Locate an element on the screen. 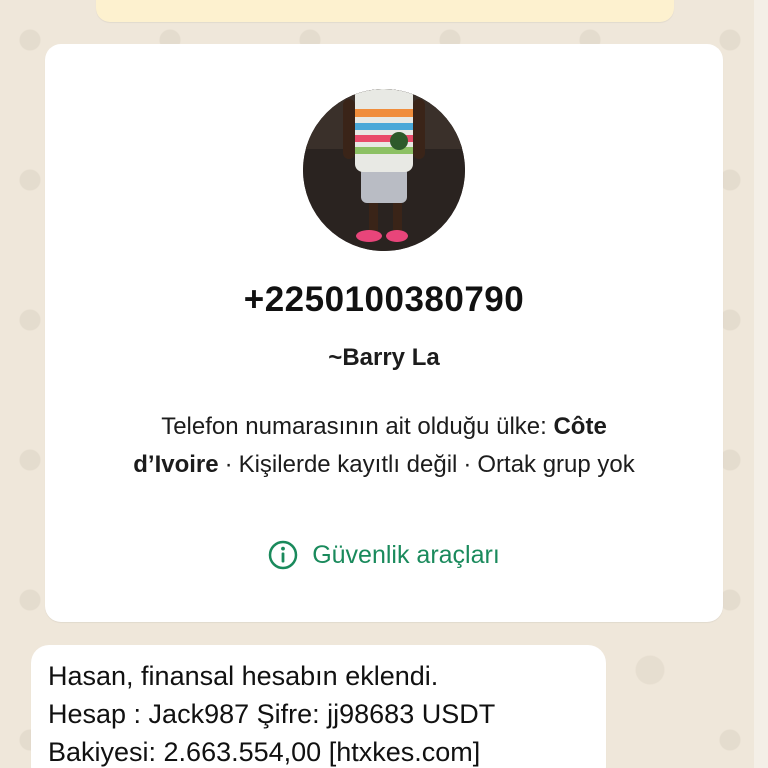 Image resolution: width=768 pixels, height=768 pixels. common-groups-status: Ortak grup yok is located at coordinates (556, 464).